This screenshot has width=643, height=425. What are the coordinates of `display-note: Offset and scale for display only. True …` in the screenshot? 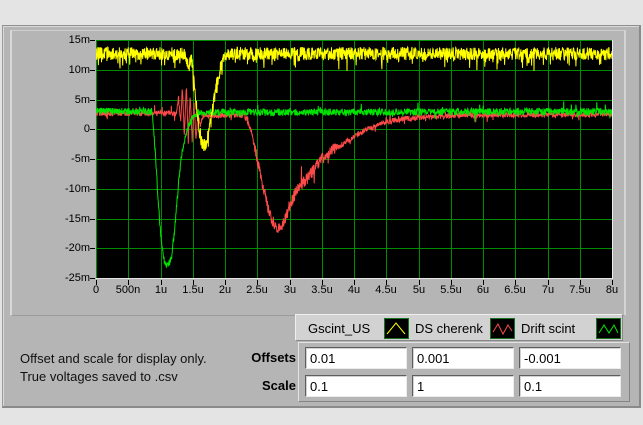 It's located at (140, 368).